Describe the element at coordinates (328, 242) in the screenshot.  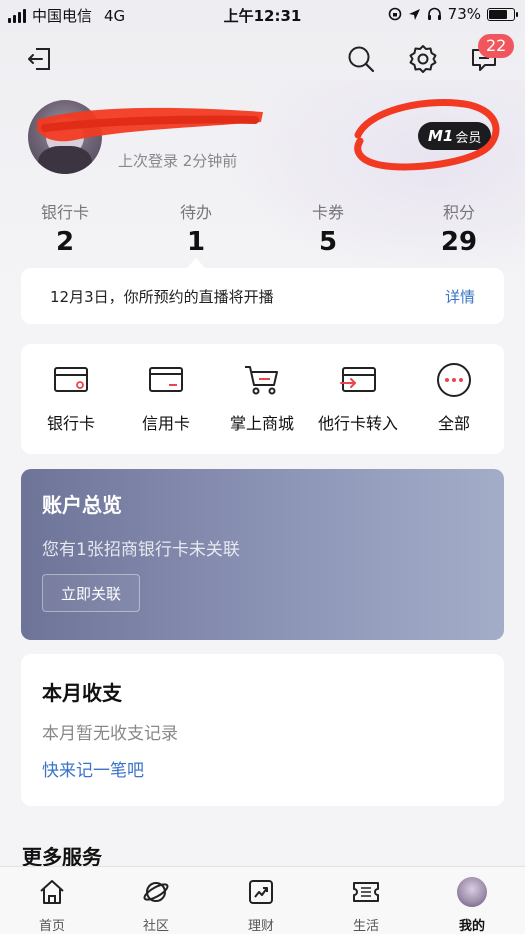
I see `stat-value: 5` at that location.